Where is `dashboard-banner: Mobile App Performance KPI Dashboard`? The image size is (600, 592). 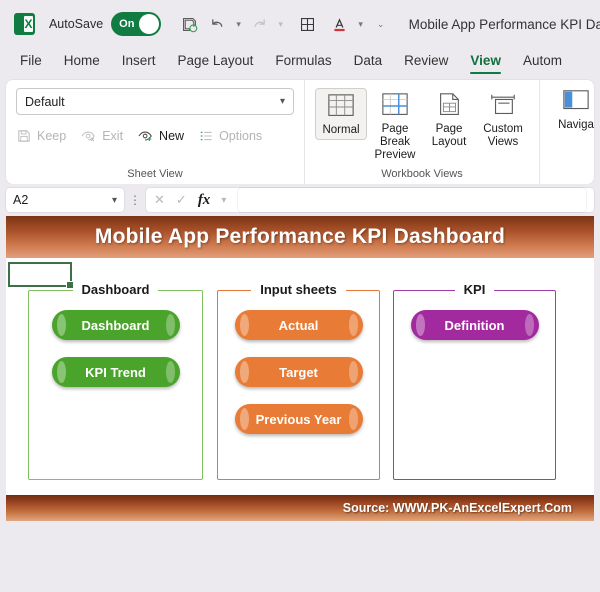
dashboard-banner: Mobile App Performance KPI Dashboard is located at coordinates (300, 237).